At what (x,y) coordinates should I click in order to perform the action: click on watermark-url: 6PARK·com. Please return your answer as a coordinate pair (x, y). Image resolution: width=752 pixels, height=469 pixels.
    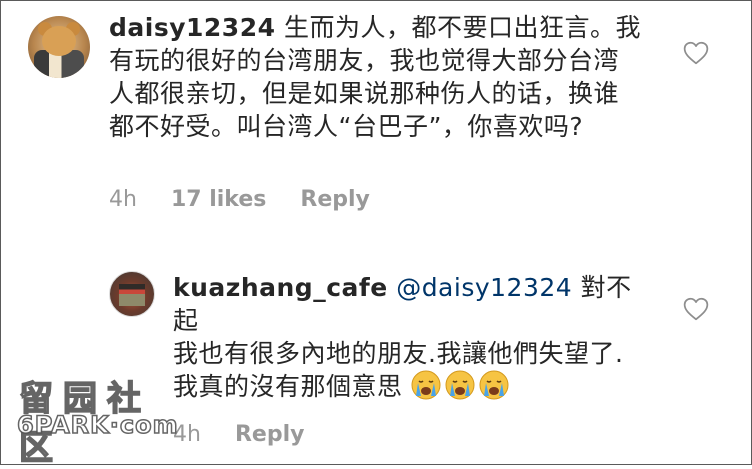
    Looking at the image, I should click on (97, 425).